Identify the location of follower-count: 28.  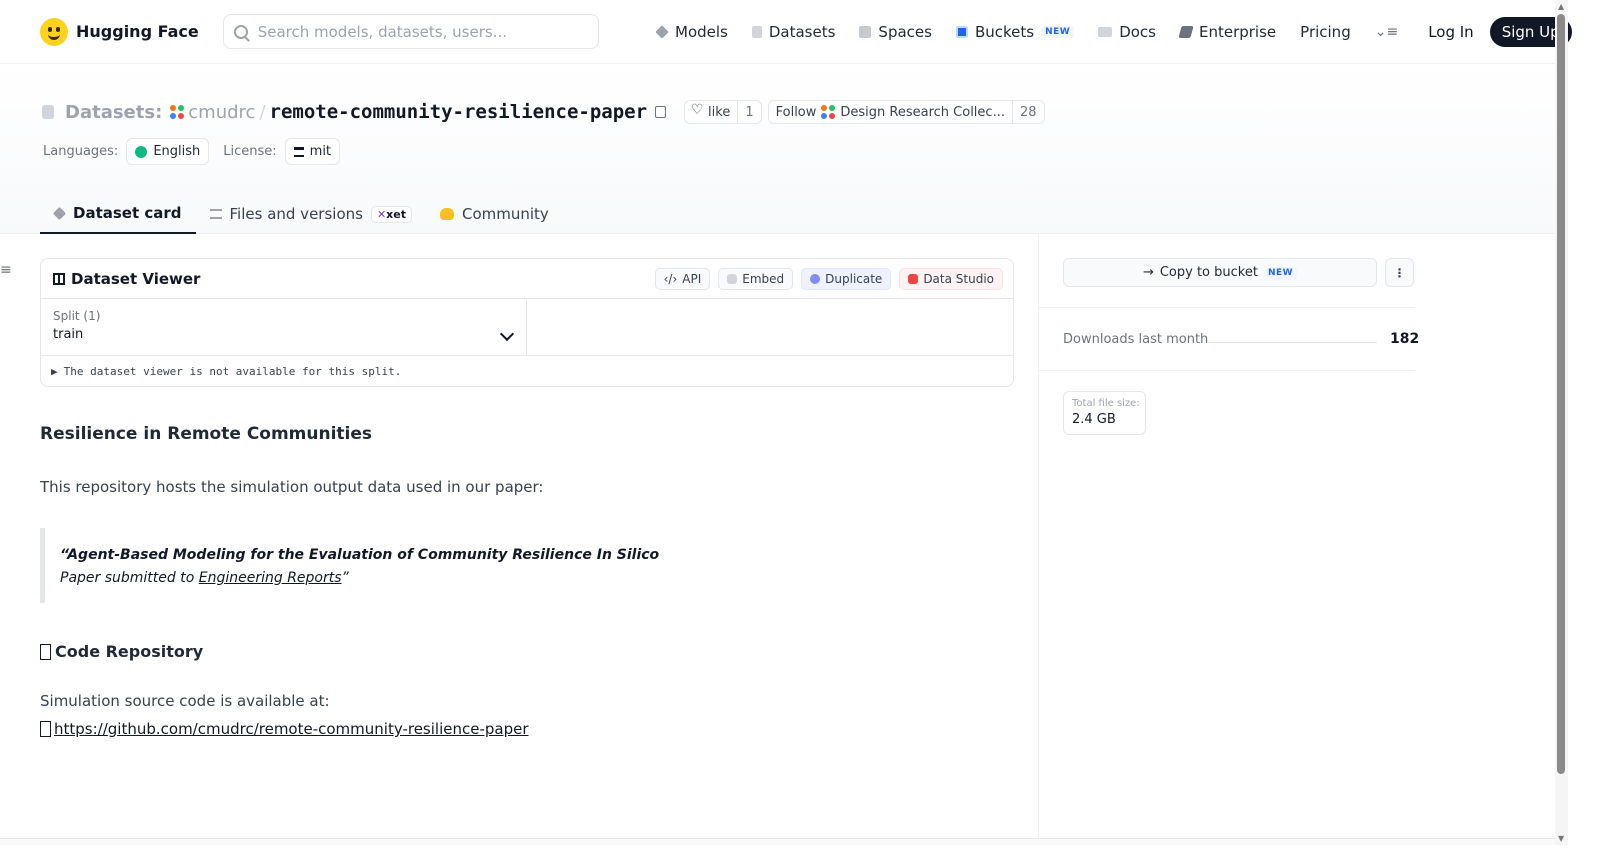
(1027, 112).